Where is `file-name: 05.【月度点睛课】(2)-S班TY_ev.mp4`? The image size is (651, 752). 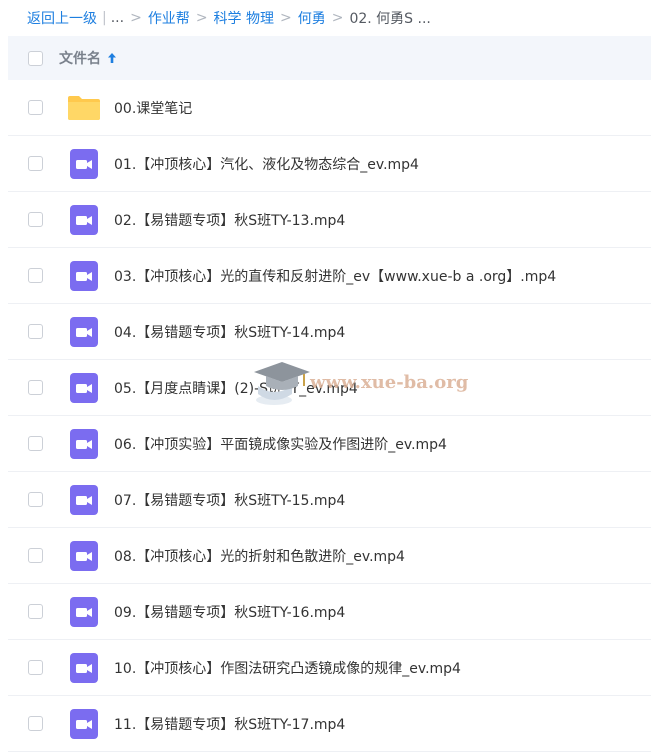
file-name: 05.【月度点睛课】(2)-S班TY_ev.mp4 is located at coordinates (236, 388).